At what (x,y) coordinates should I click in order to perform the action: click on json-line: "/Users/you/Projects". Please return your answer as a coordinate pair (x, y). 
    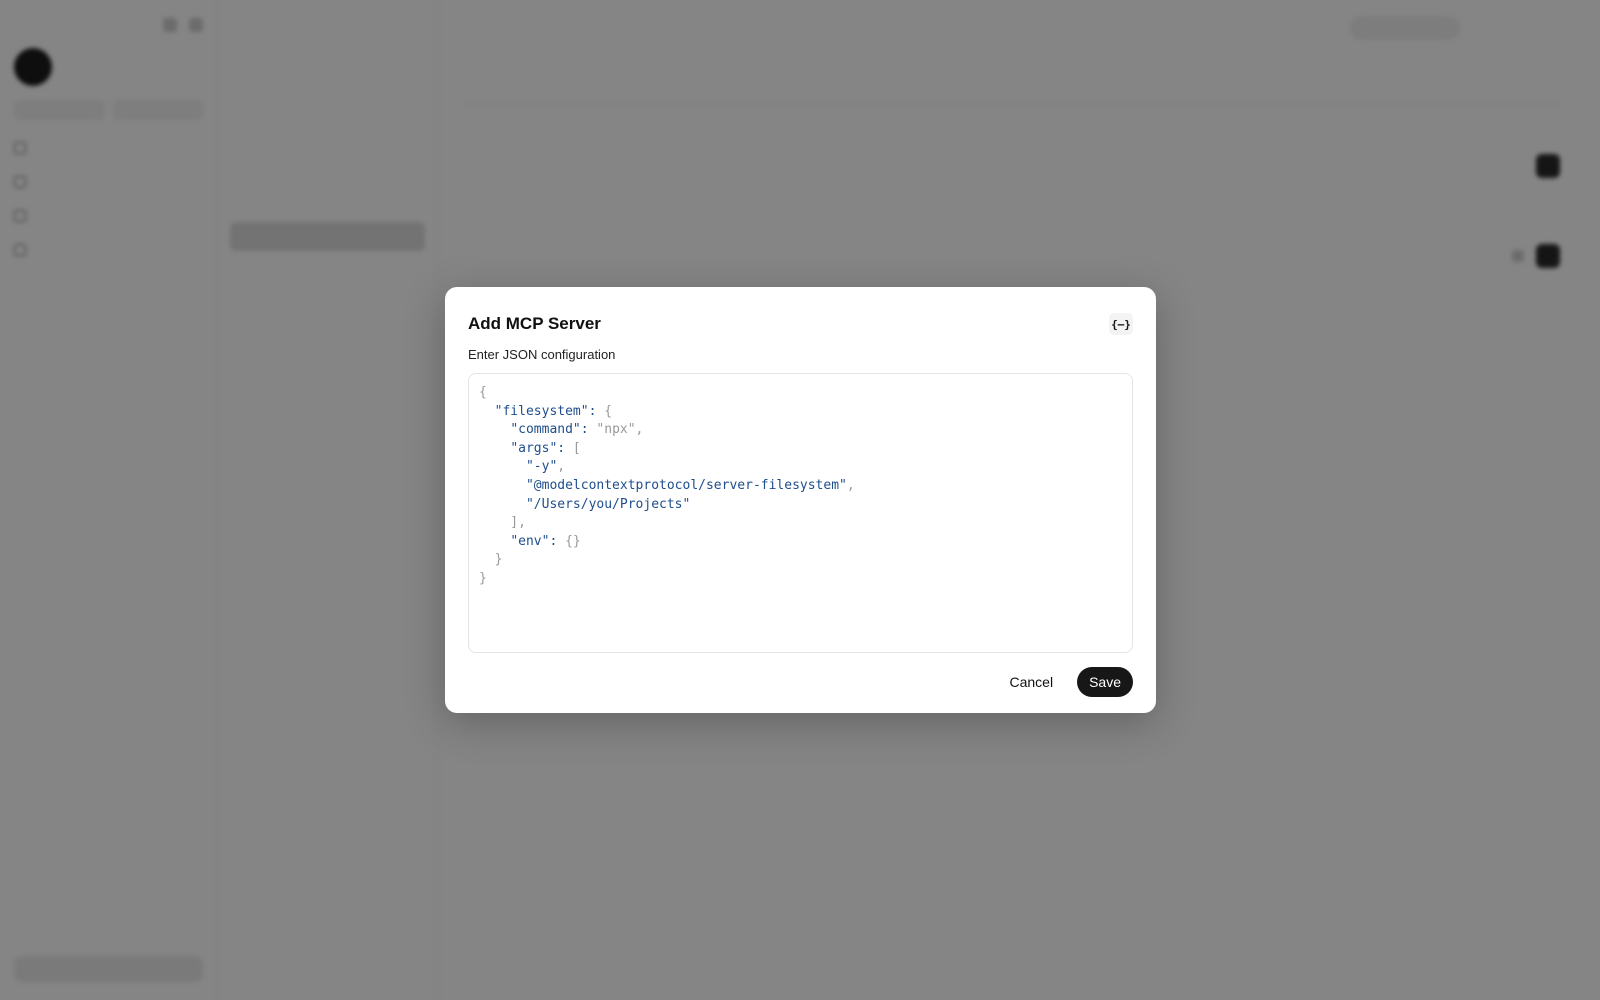
    Looking at the image, I should click on (608, 504).